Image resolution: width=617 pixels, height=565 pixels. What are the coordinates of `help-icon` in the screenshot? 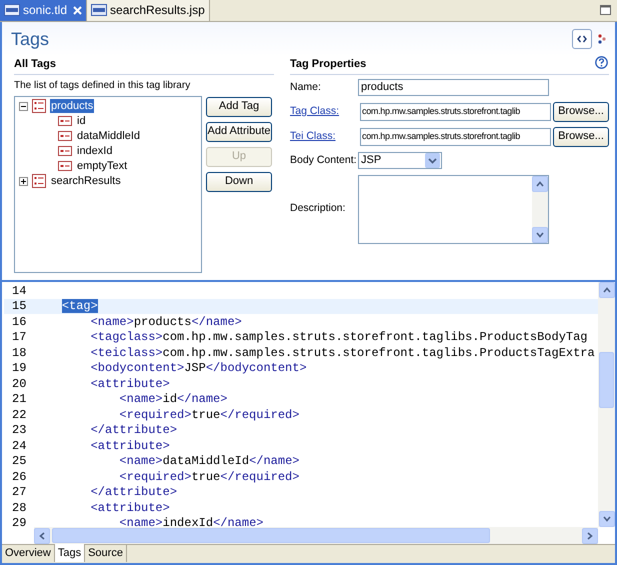 It's located at (601, 62).